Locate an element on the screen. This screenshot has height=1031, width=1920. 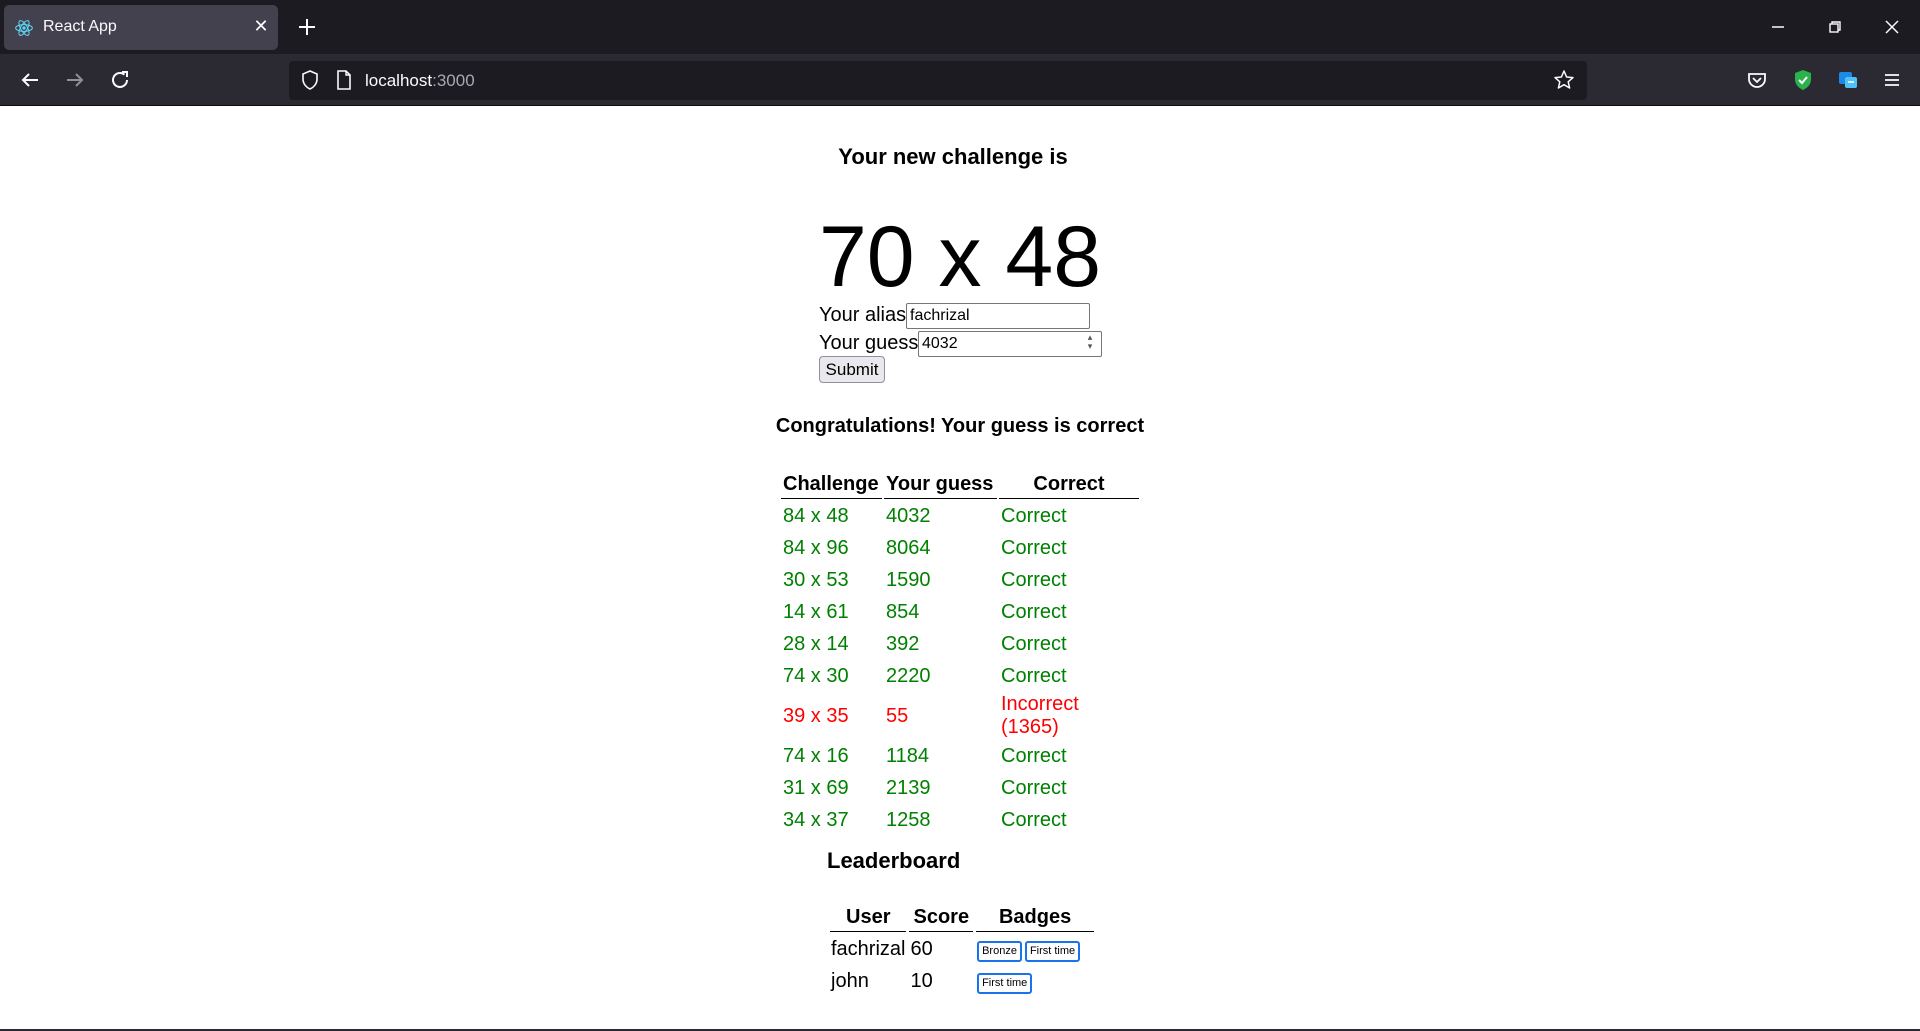
attempt-guess: 1184 is located at coordinates (908, 755).